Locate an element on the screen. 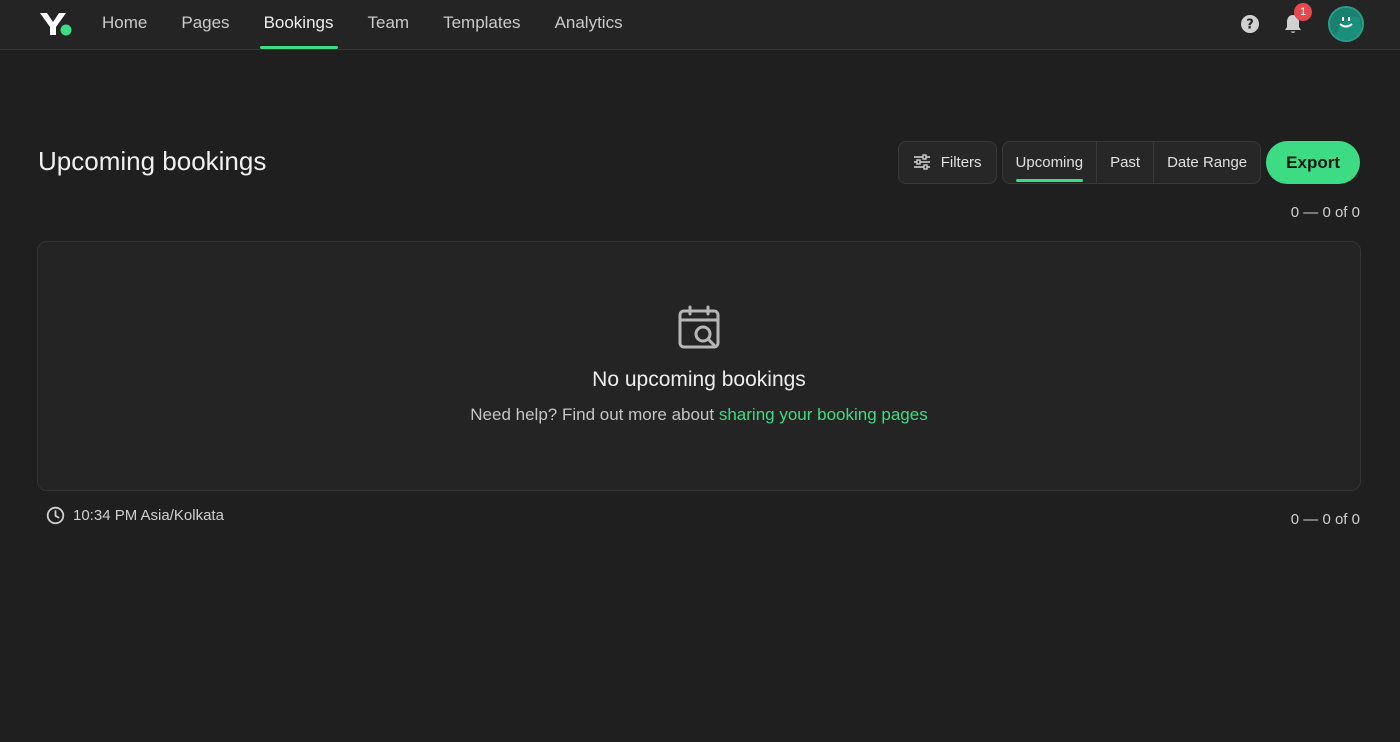  bookings-toolbar: Filters Upcoming Past Date Range Export is located at coordinates (1128, 162).